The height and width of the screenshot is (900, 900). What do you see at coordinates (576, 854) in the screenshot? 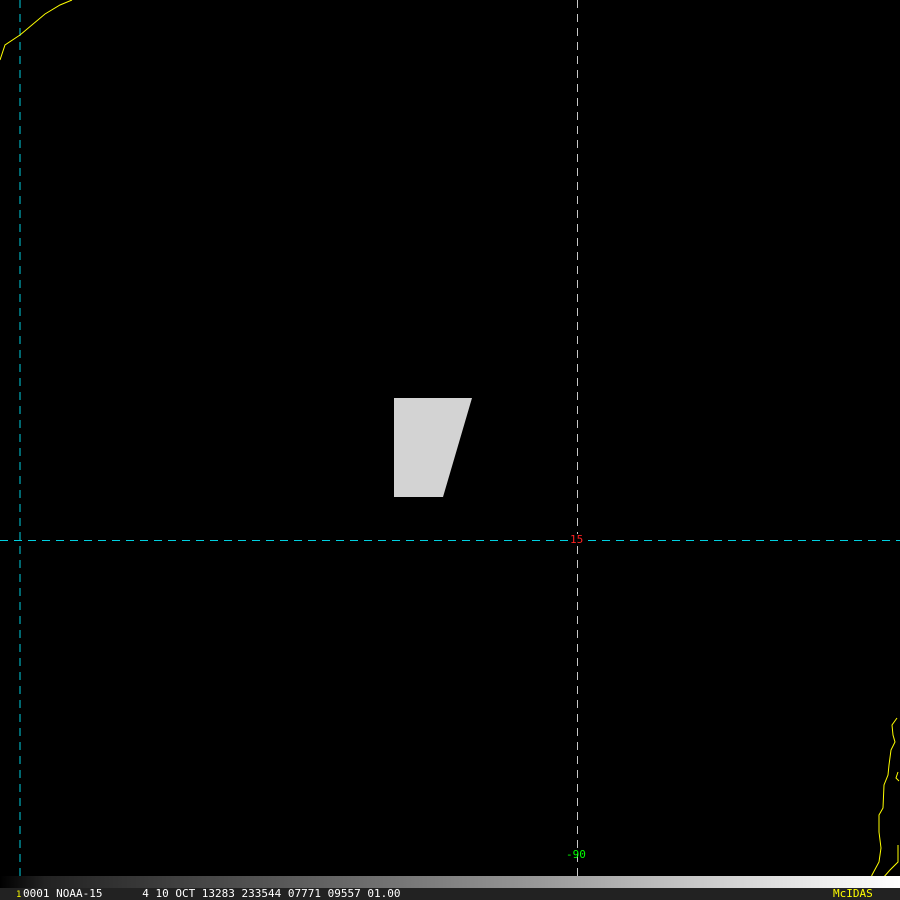
I see `longitude-label: -90` at bounding box center [576, 854].